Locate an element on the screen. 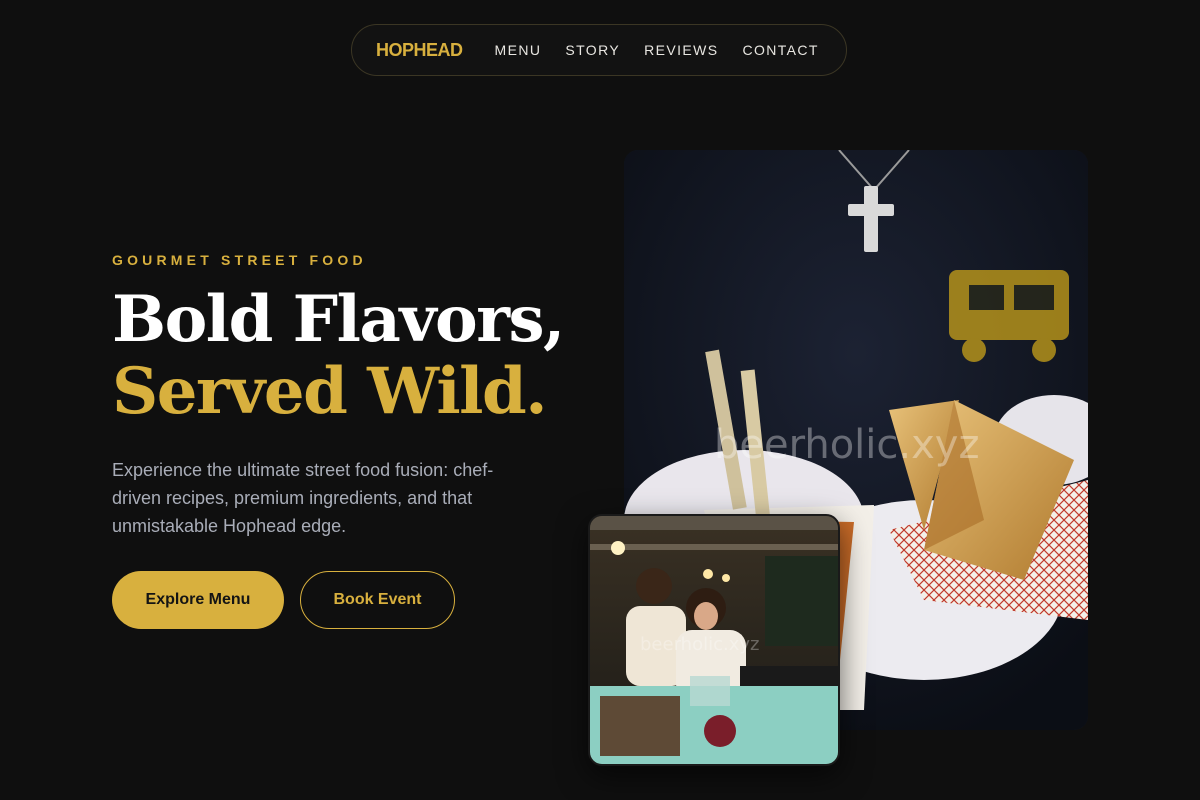  brand-logo: HOPHEAD is located at coordinates (419, 50).